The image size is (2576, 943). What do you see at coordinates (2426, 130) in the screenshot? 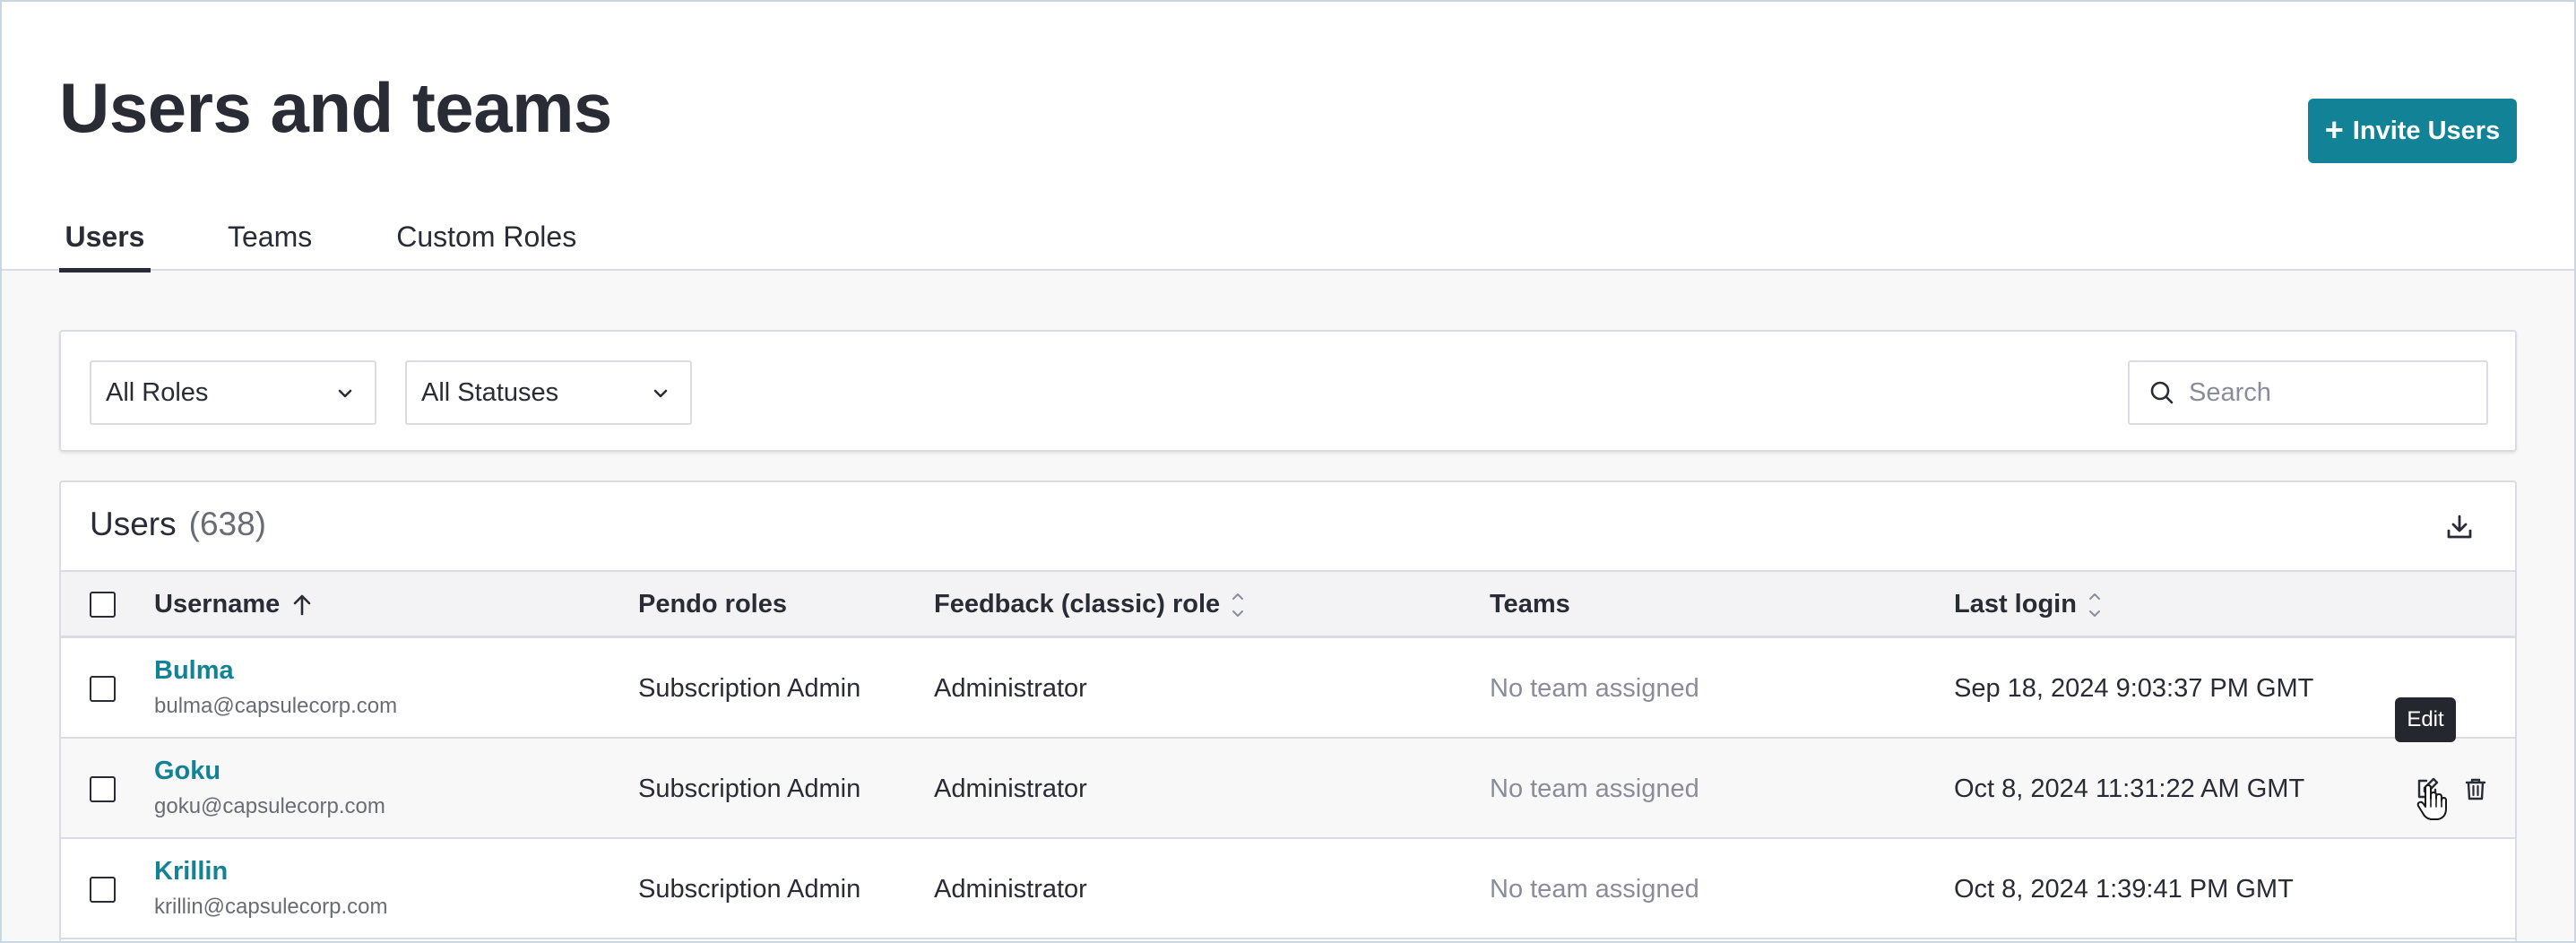
I see `invite-users-label: Invite Users` at bounding box center [2426, 130].